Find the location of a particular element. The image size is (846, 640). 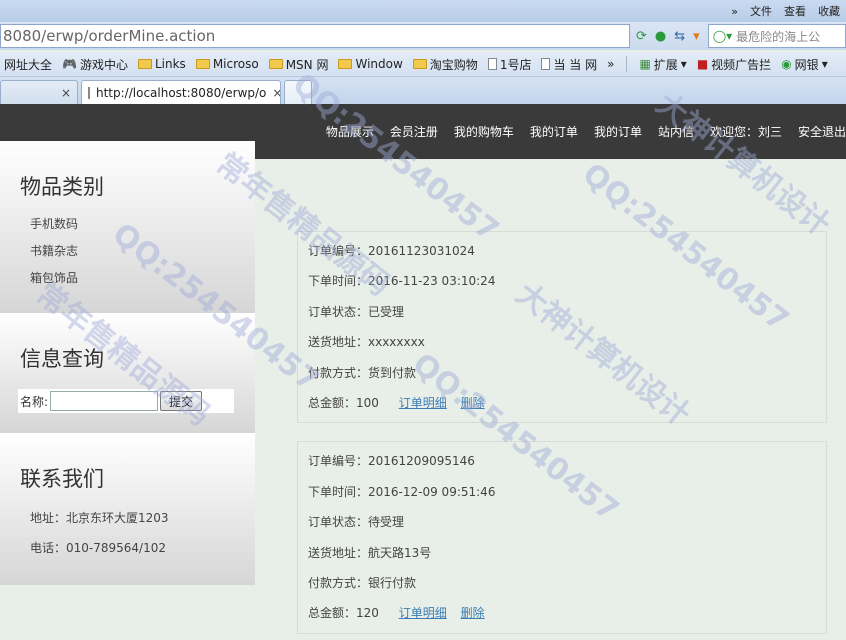

tab-current: http://localhost:8080/erwp/o × is located at coordinates (181, 92).